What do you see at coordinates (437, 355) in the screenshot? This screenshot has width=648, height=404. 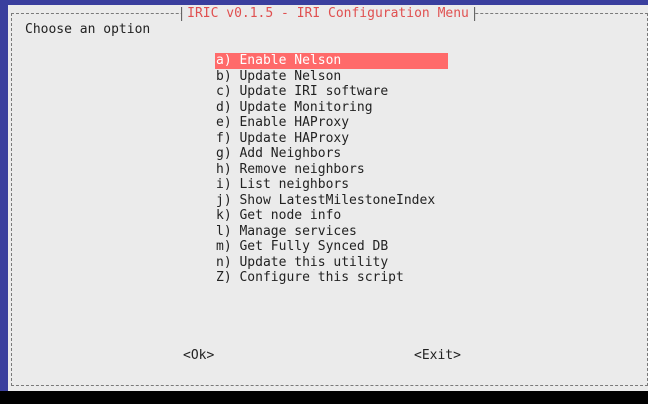 I see `exit-button: <Exit>` at bounding box center [437, 355].